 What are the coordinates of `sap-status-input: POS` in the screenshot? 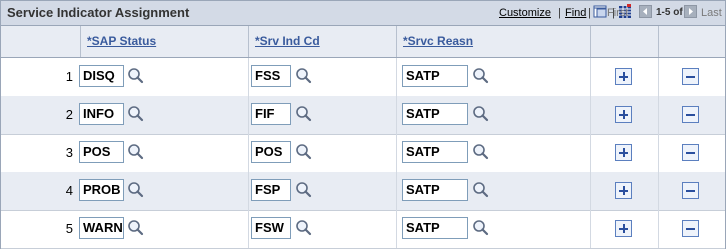 It's located at (101, 152).